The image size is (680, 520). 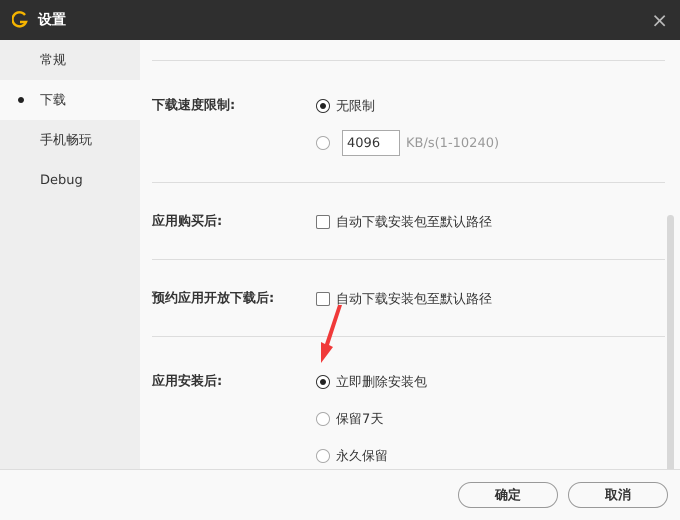 What do you see at coordinates (360, 419) in the screenshot?
I see `radio-label: 保留7天` at bounding box center [360, 419].